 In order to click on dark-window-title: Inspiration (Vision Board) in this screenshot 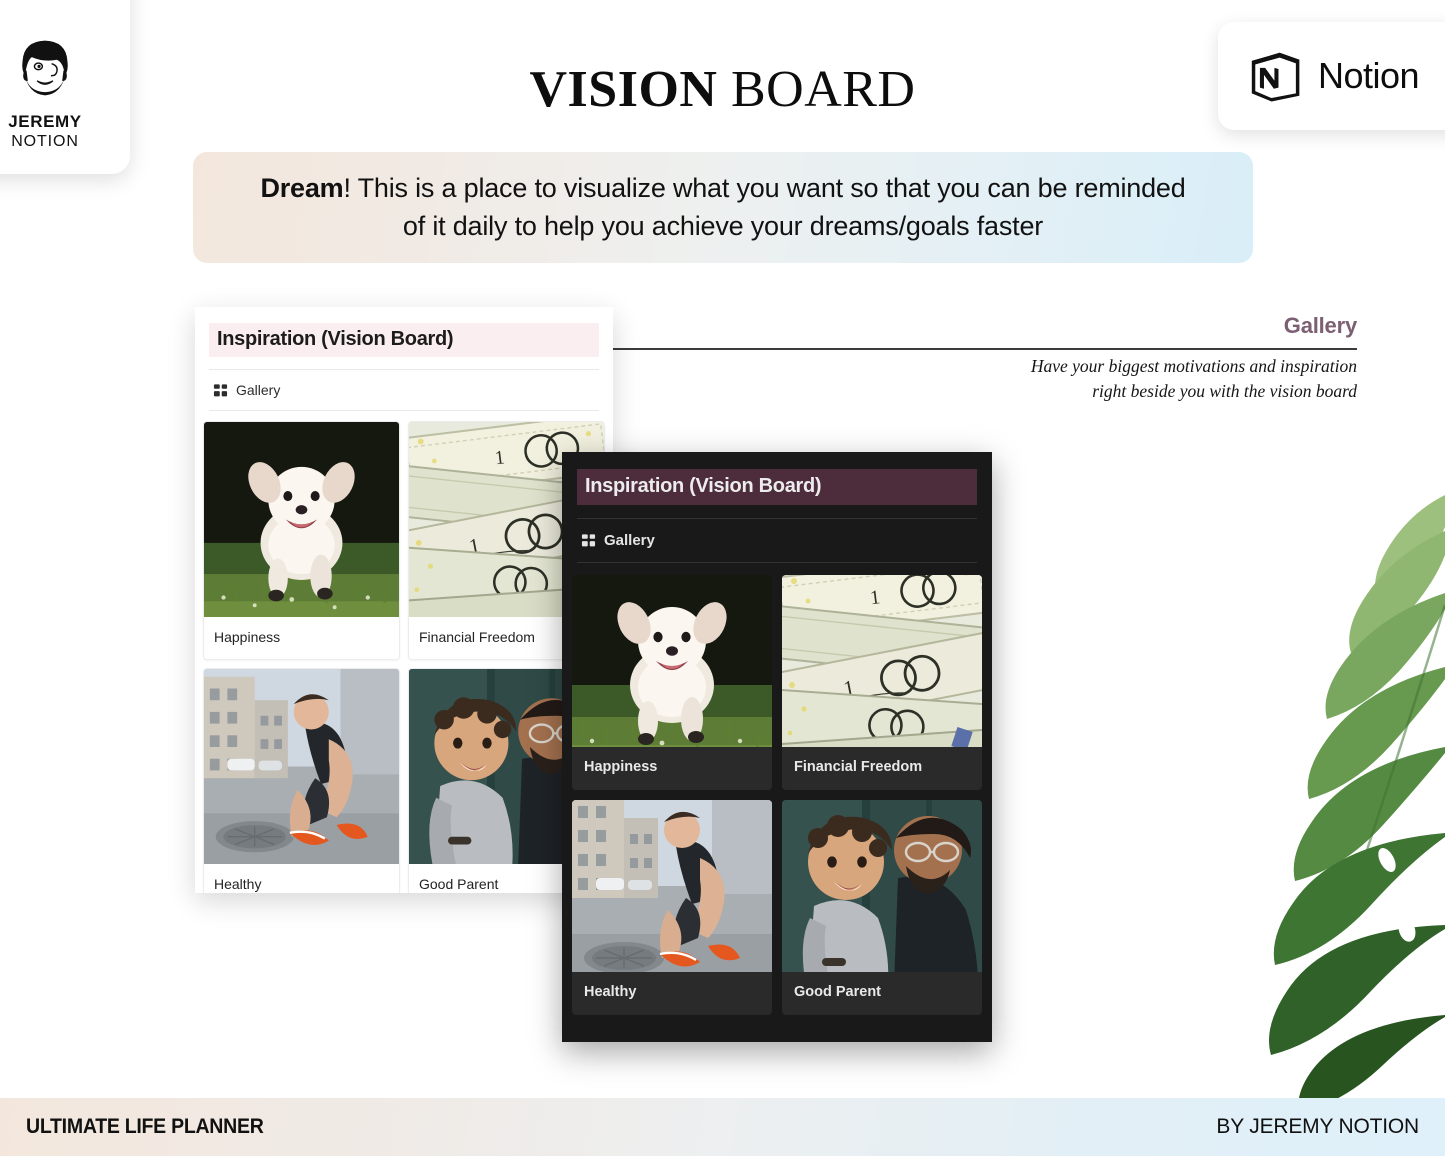, I will do `click(777, 487)`.